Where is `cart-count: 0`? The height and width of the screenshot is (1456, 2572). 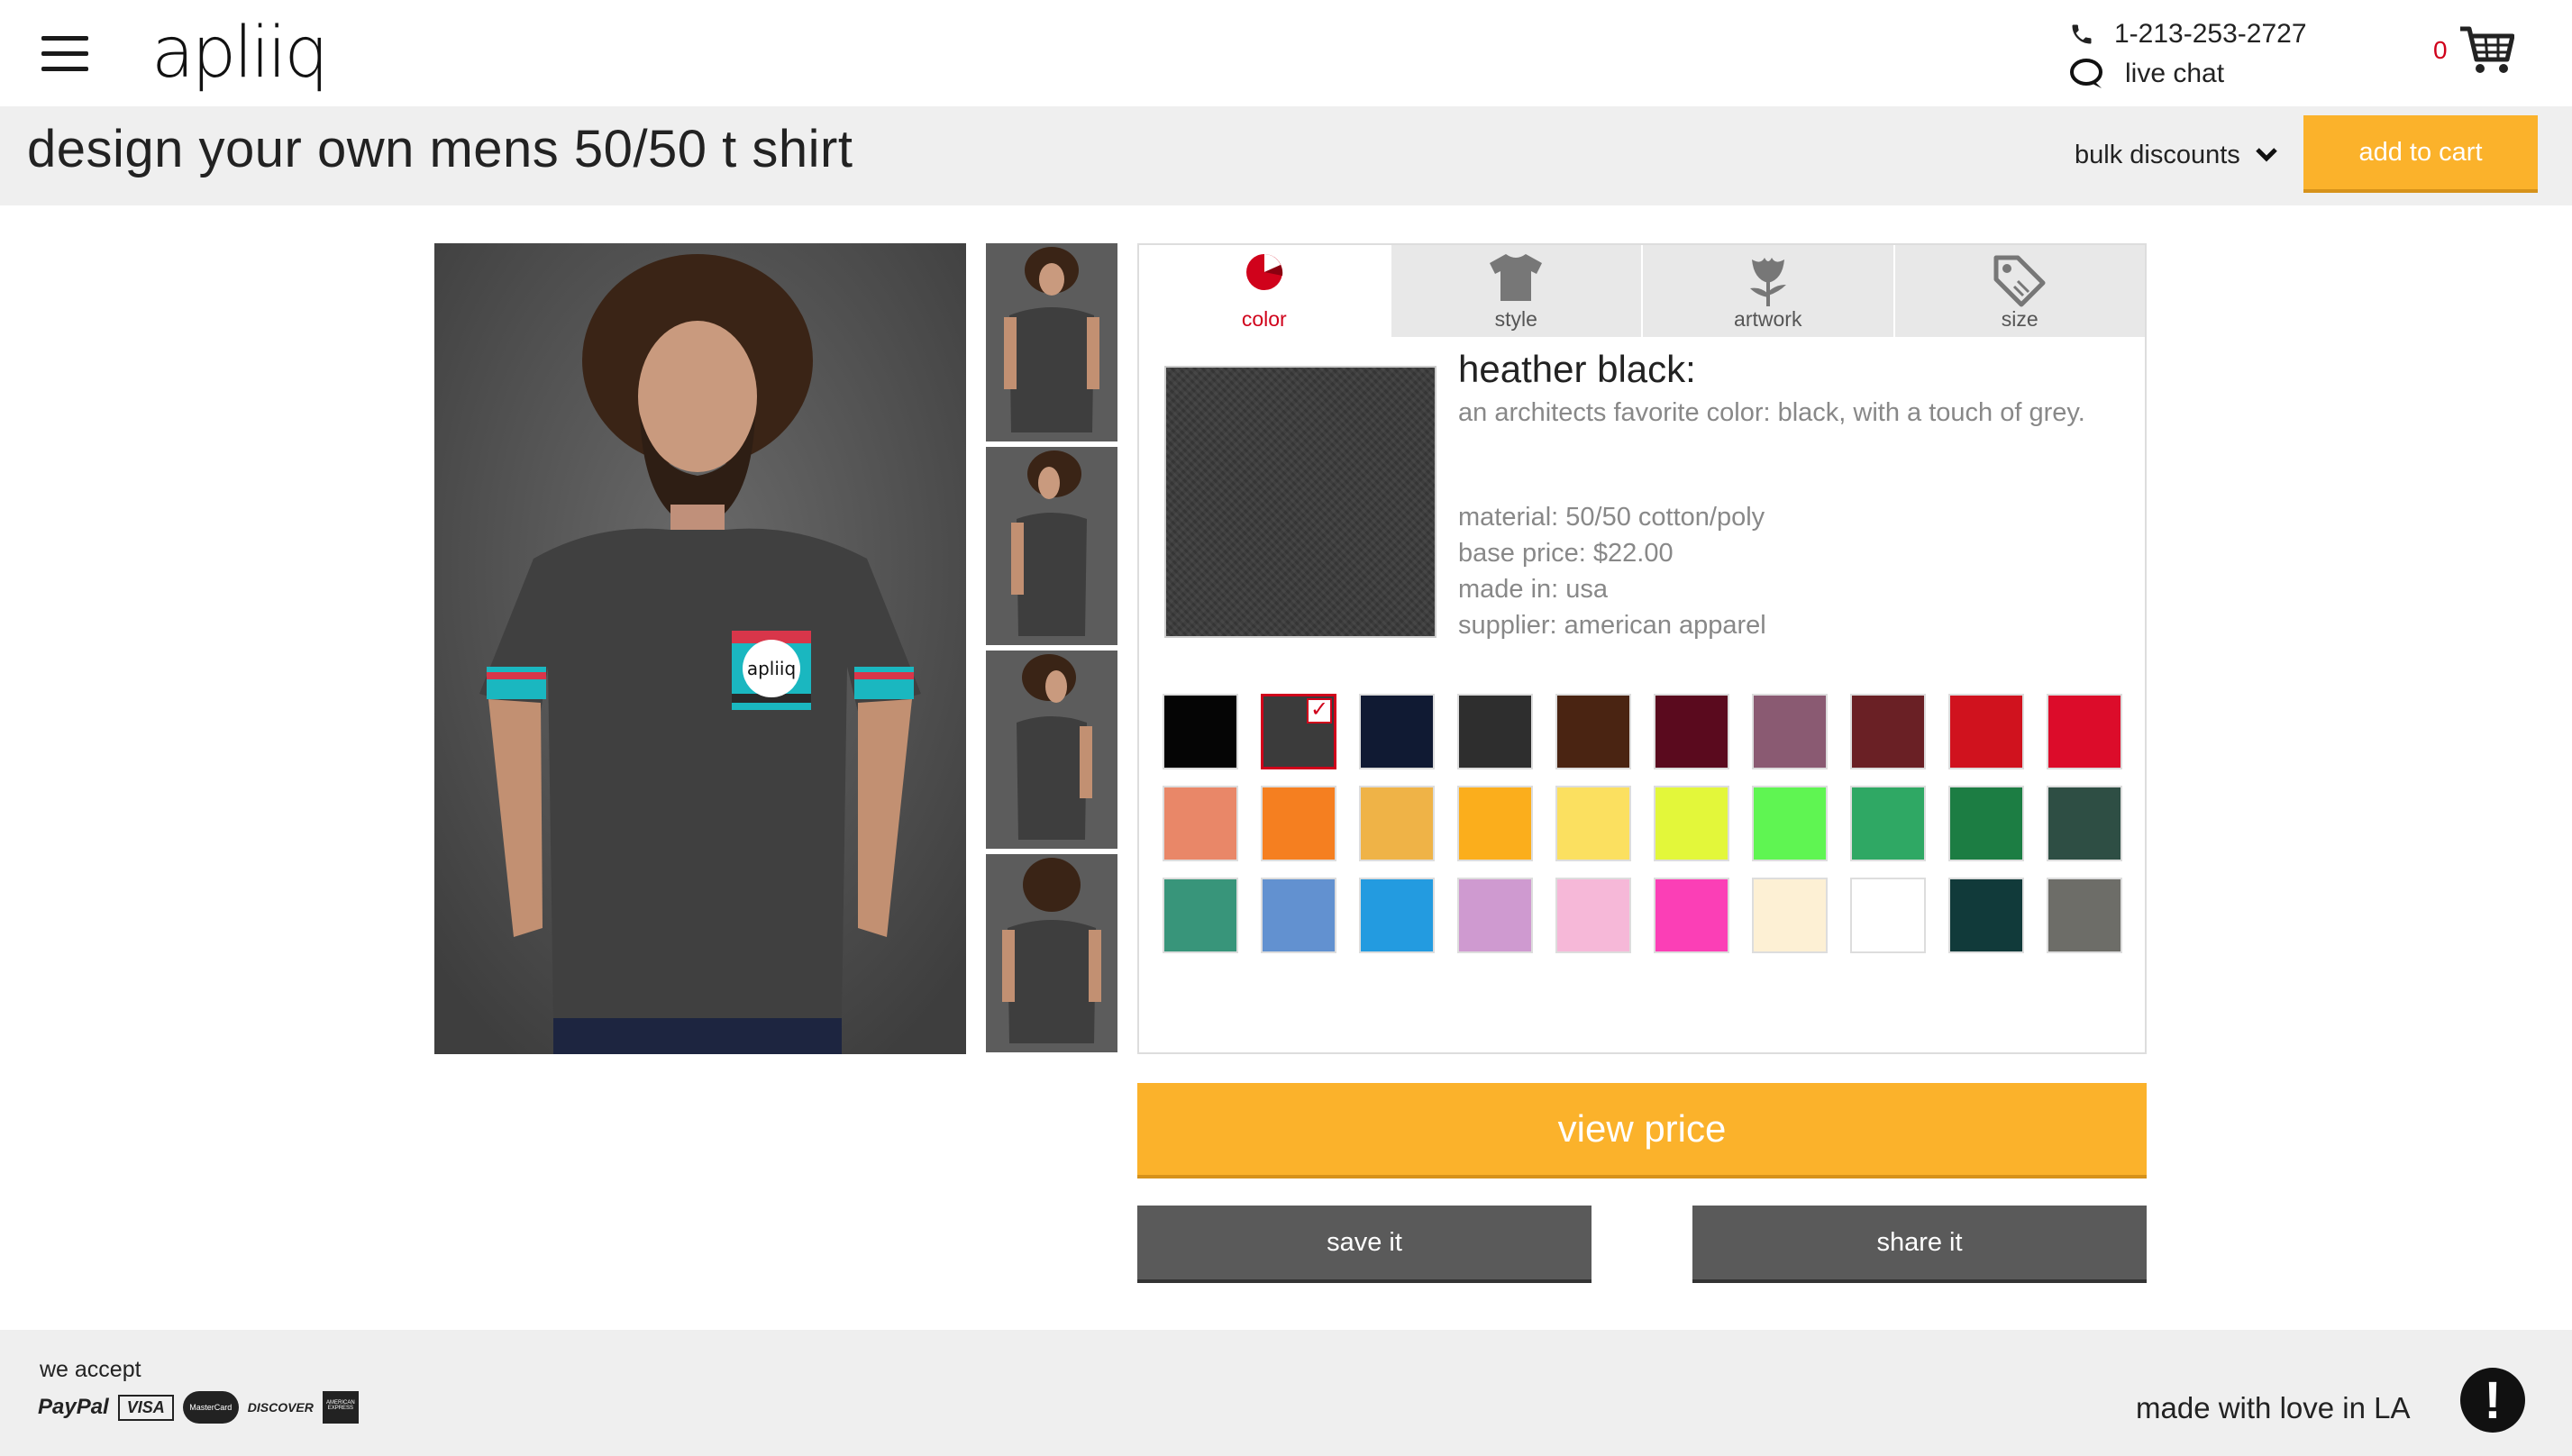 cart-count: 0 is located at coordinates (2440, 50).